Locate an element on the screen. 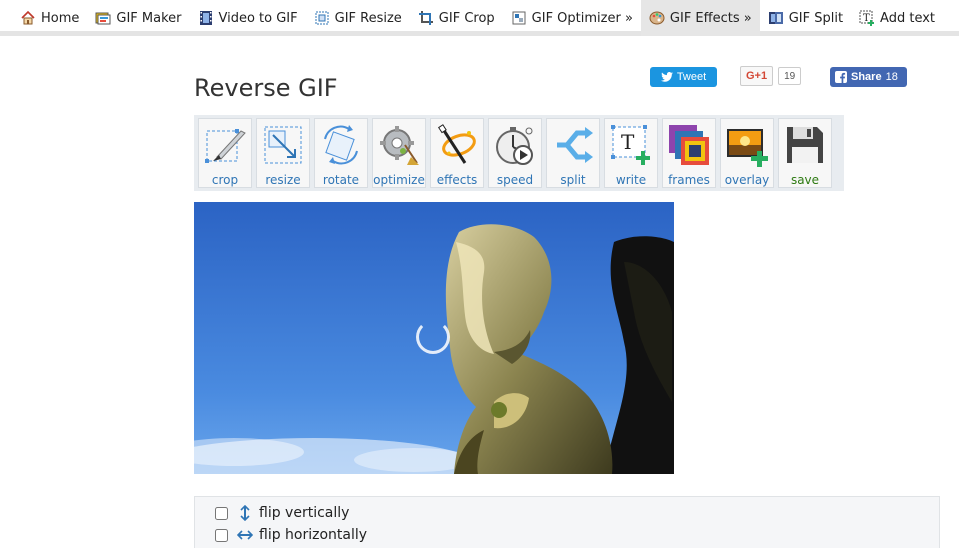  tool-frames: frames is located at coordinates (689, 153).